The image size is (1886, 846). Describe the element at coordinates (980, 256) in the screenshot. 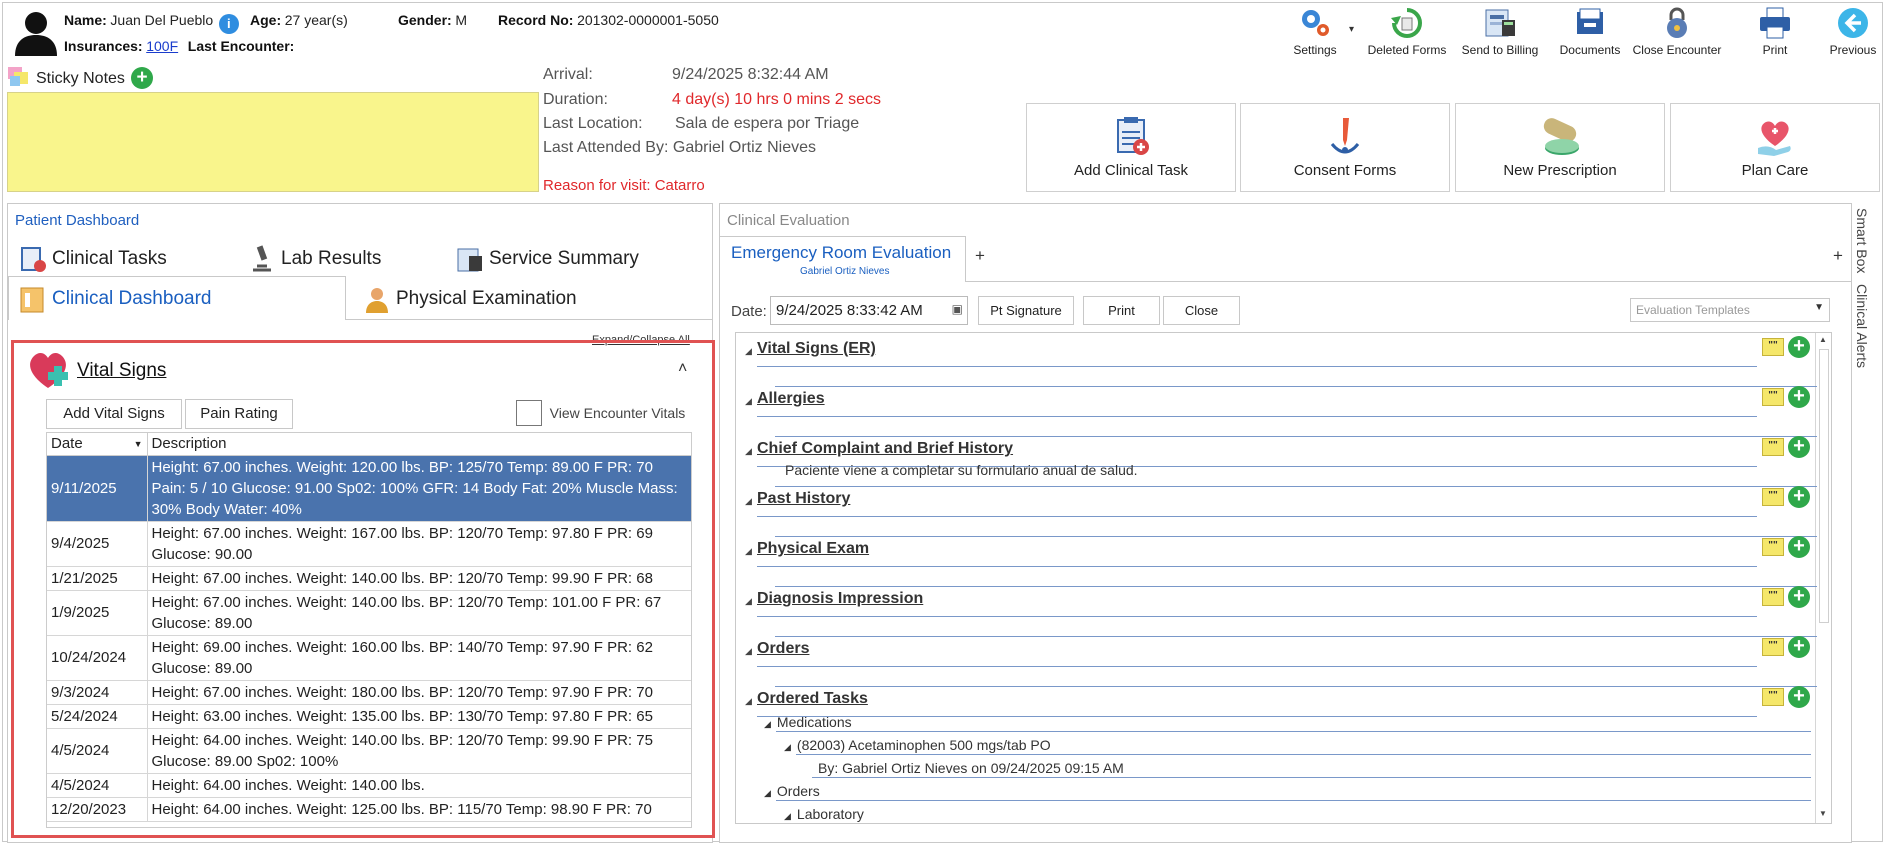

I see `add-evaluation-tab-icon: +` at that location.